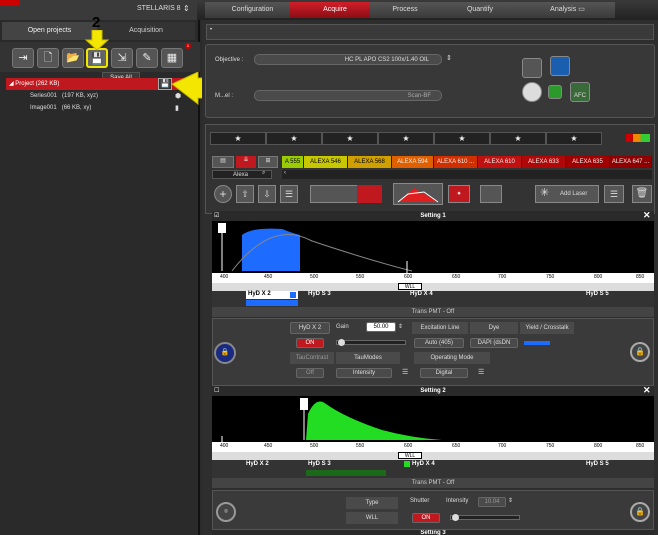  I want to click on upload-icon: ⇧, so click(245, 194).